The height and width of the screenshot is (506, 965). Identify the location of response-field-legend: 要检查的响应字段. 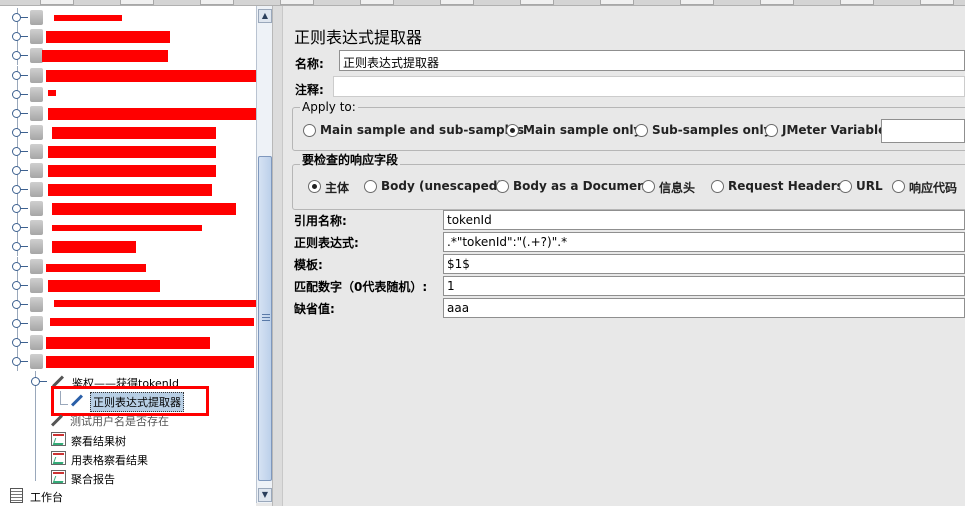
(350, 159).